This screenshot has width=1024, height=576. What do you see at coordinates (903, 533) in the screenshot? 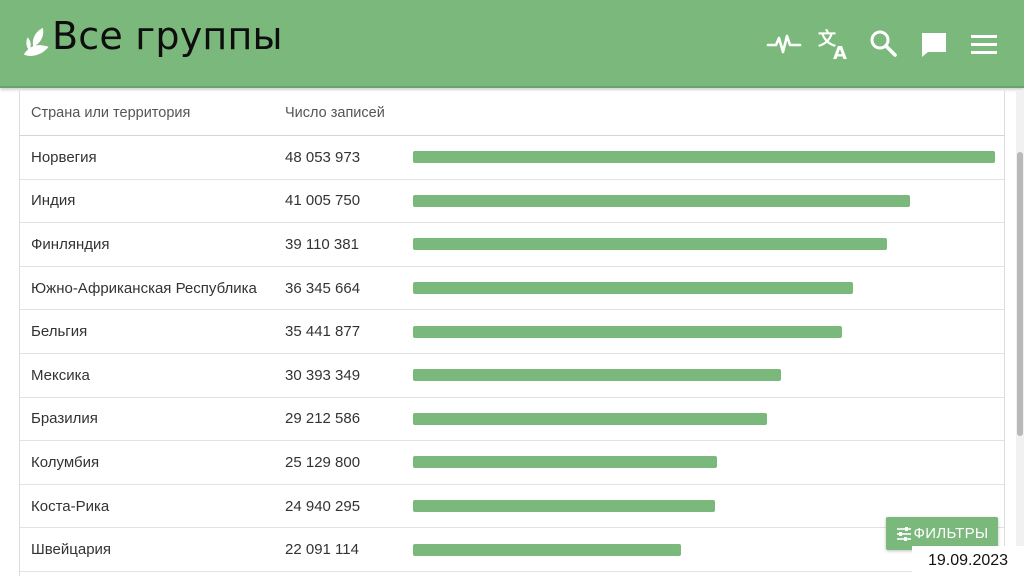
I see `filter-sliders-icon` at bounding box center [903, 533].